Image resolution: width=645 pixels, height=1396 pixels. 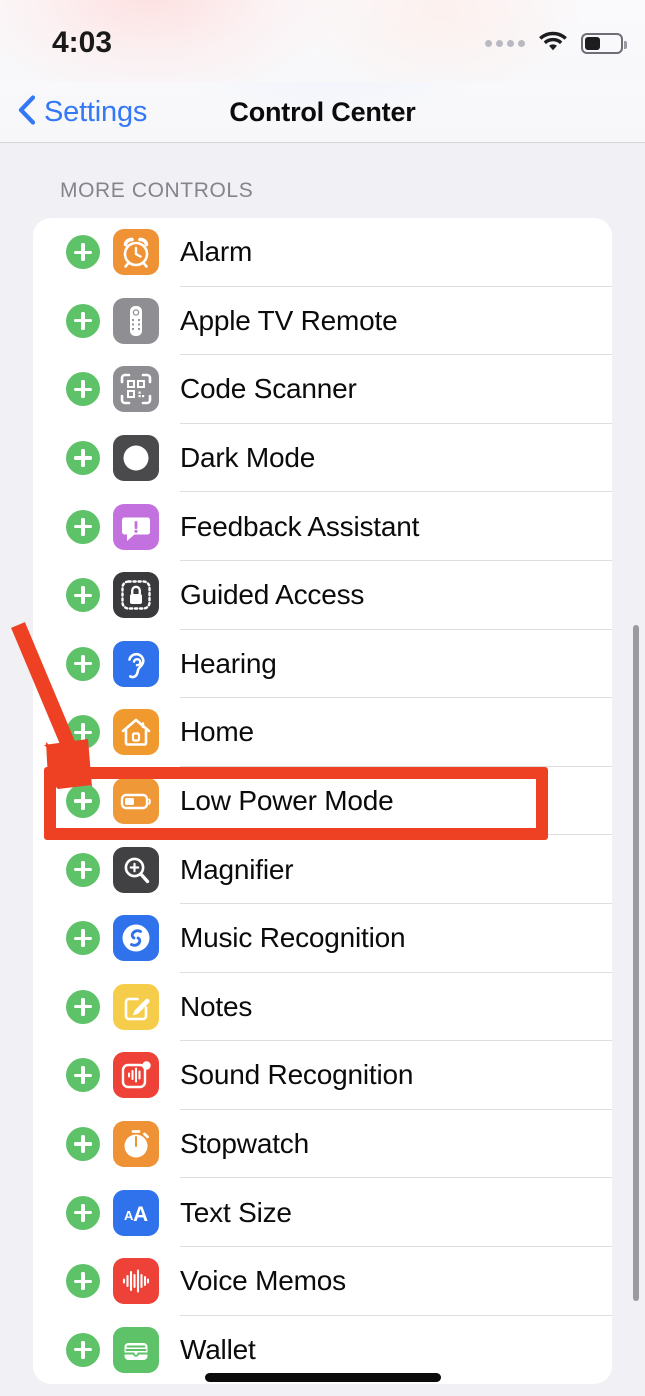 I want to click on table-row: A A Text Size, so click(x=322, y=1212).